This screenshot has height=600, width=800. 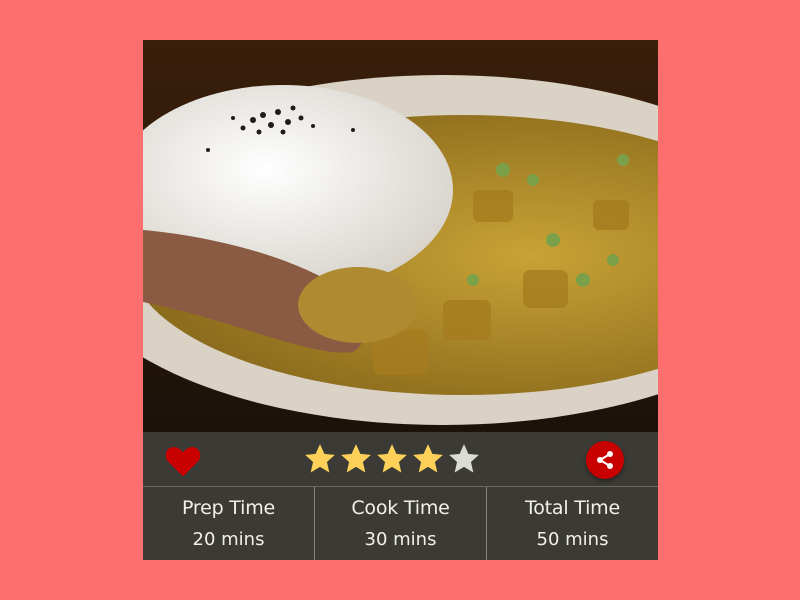 I want to click on action-bar, so click(x=400, y=459).